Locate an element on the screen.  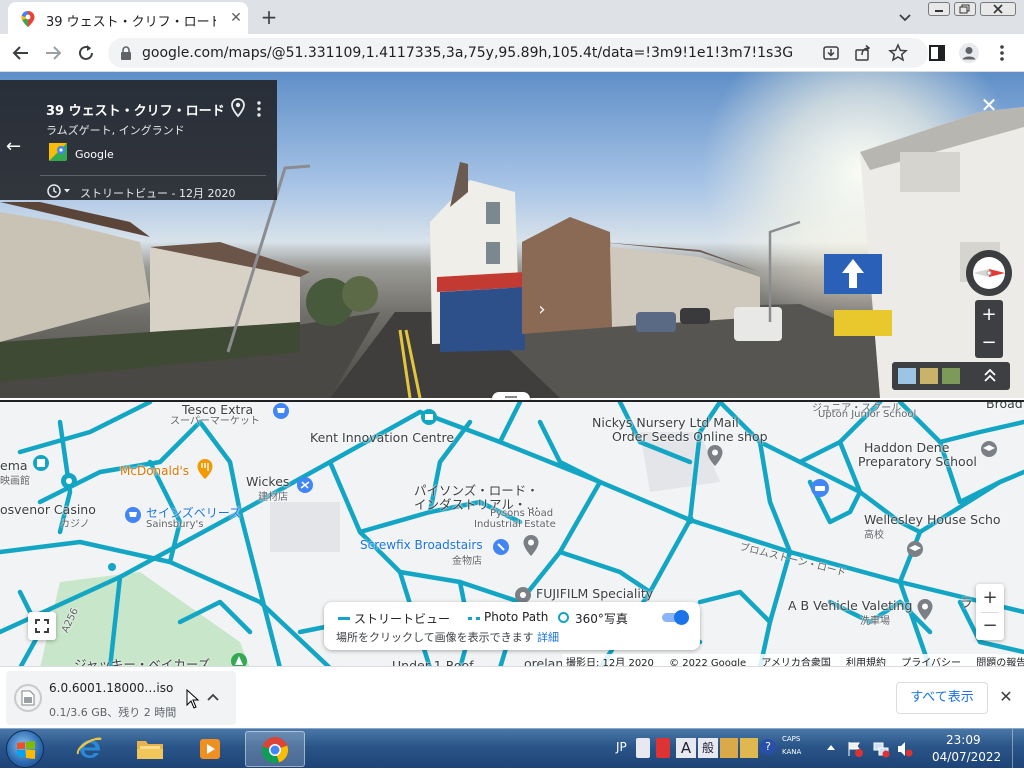
window-minimize-button is located at coordinates (939, 9).